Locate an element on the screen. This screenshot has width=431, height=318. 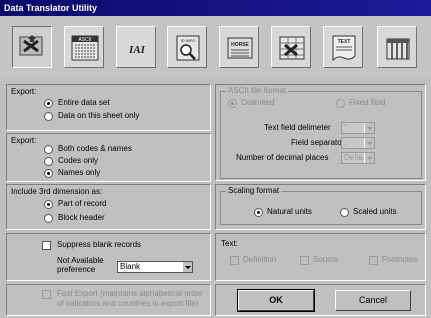
columns-icon is located at coordinates (398, 49).